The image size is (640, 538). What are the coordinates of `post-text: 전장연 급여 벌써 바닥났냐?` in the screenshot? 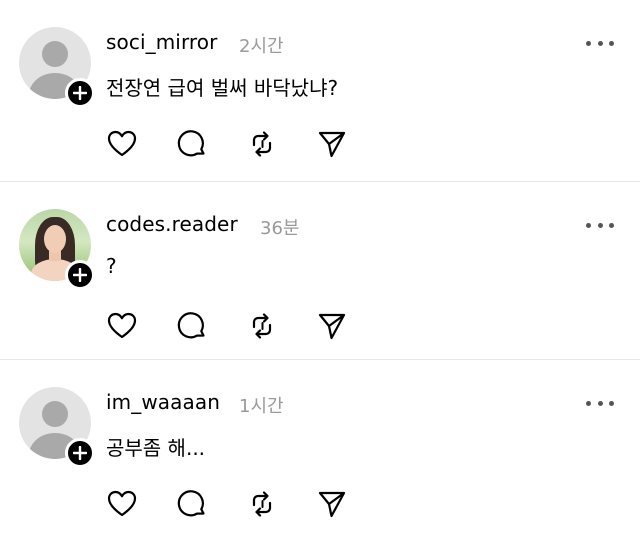 It's located at (222, 88).